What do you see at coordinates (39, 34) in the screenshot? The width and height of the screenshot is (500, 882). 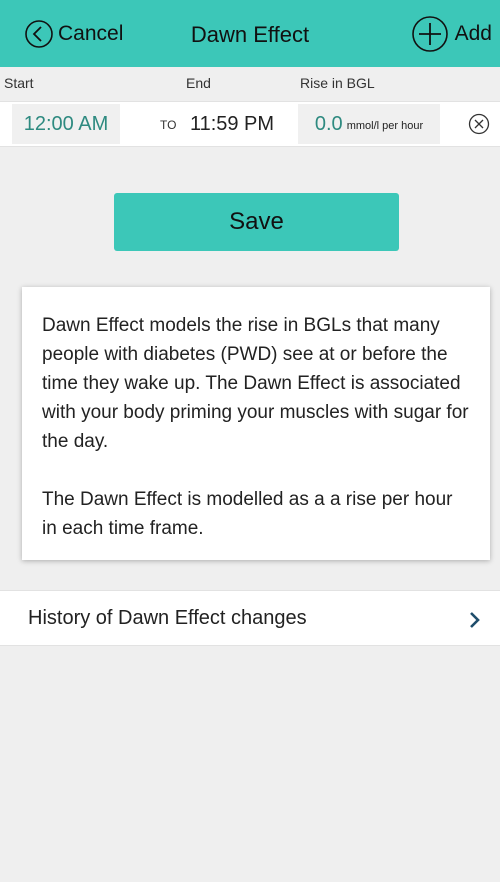 I see `back-circle-icon` at bounding box center [39, 34].